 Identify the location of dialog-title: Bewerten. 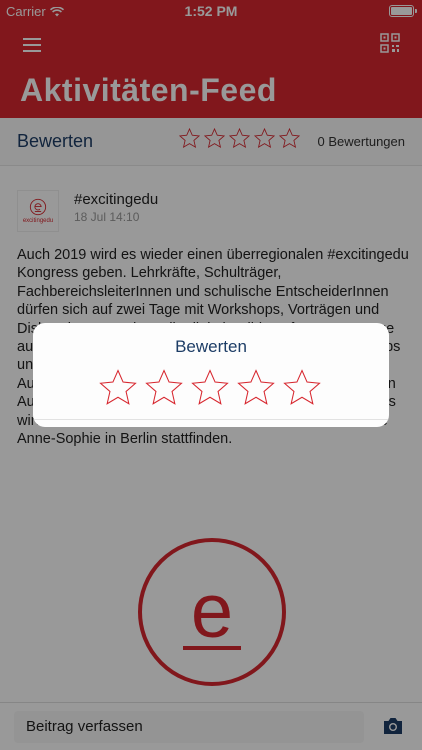
(211, 346).